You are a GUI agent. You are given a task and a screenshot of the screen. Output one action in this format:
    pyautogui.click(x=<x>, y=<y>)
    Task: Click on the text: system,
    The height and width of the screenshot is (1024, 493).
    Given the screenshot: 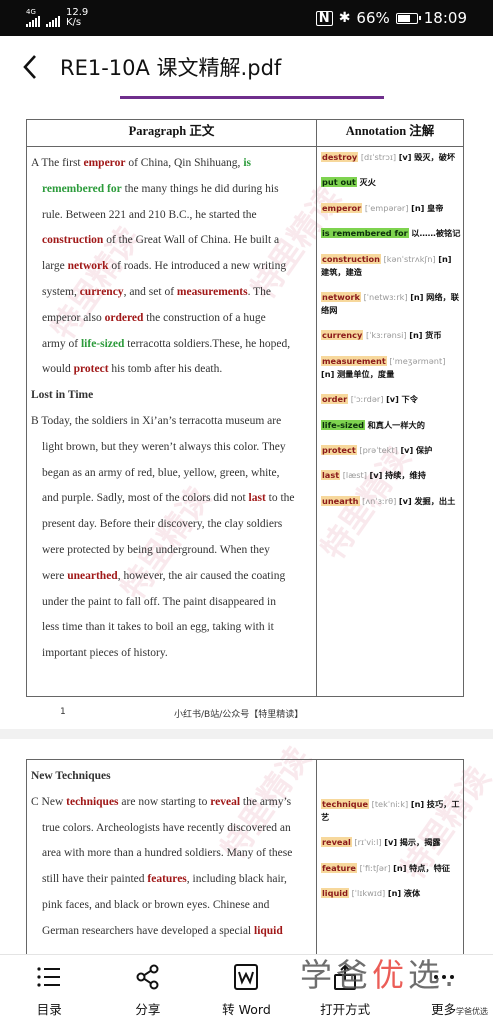 What is the action you would take?
    pyautogui.click(x=61, y=291)
    